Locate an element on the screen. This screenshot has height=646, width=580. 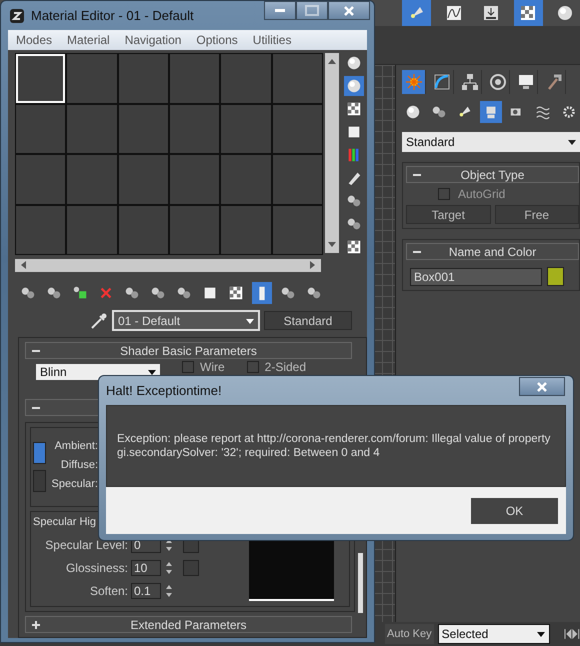
spinner-field: 0.1 is located at coordinates (146, 591).